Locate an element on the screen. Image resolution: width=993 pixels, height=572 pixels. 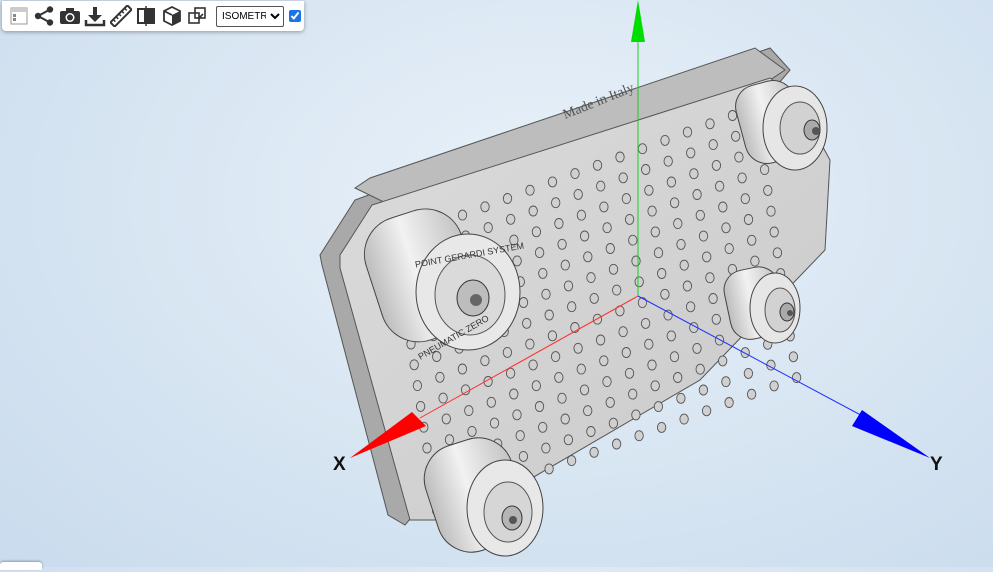
viewer-toolbar: ISOMETRIC is located at coordinates (153, 16).